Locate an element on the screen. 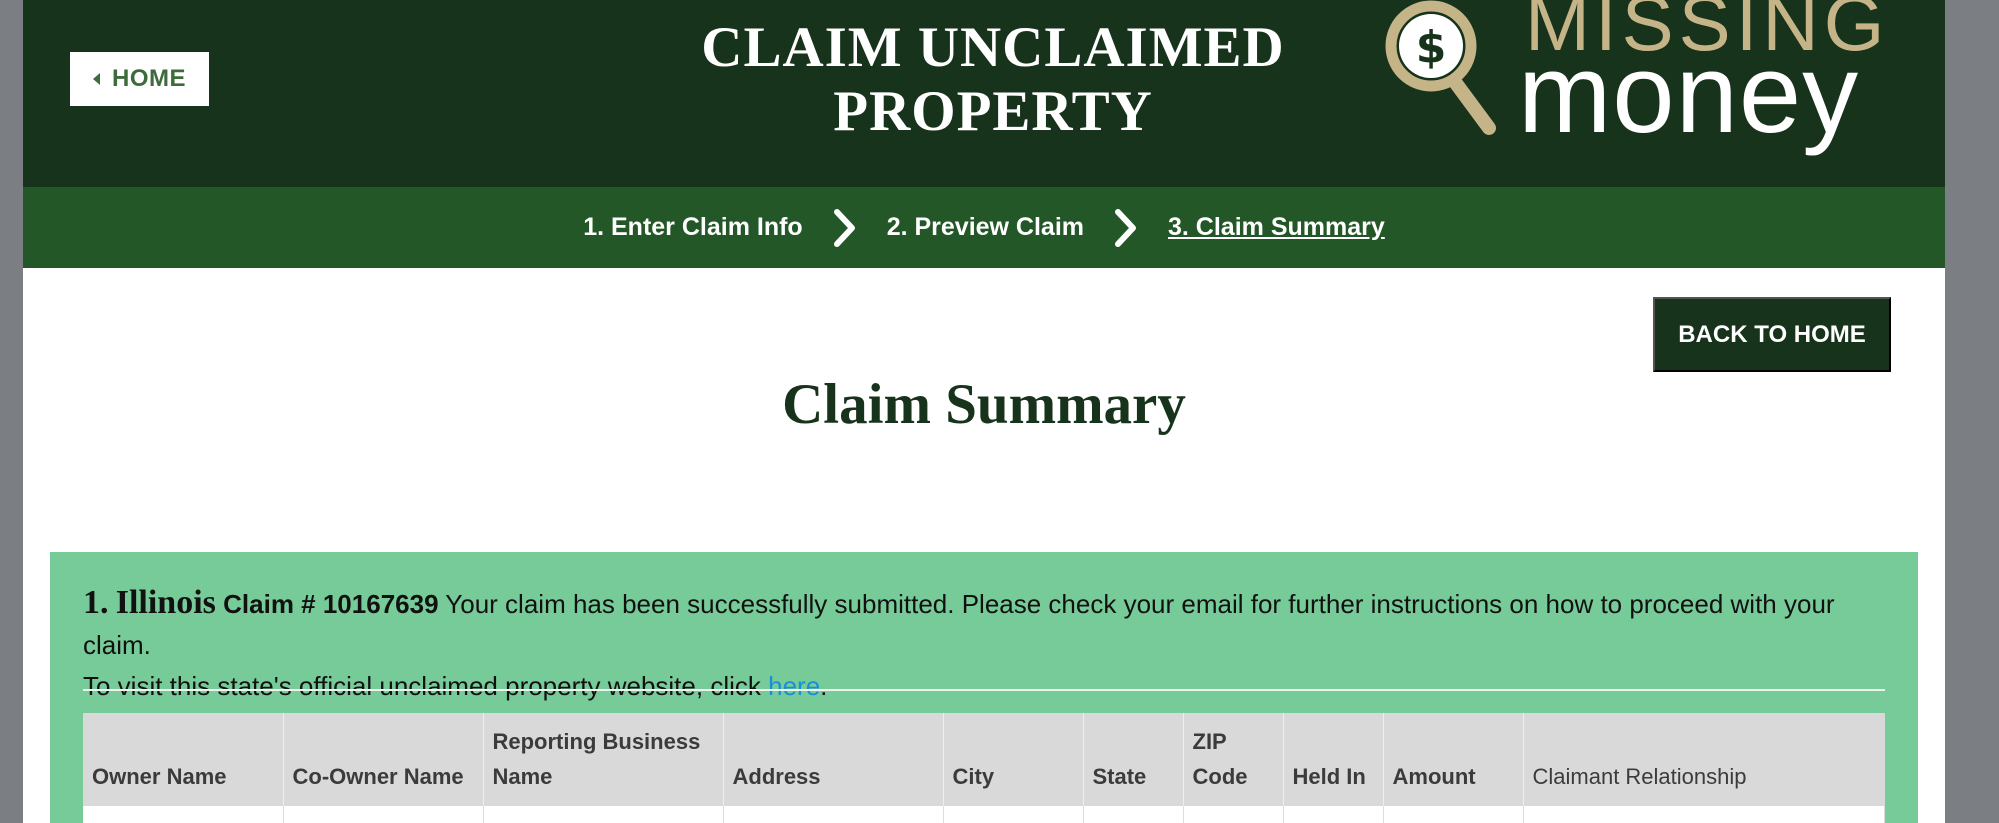  magnifier-dollar-icon: $ is located at coordinates (1440, 67).